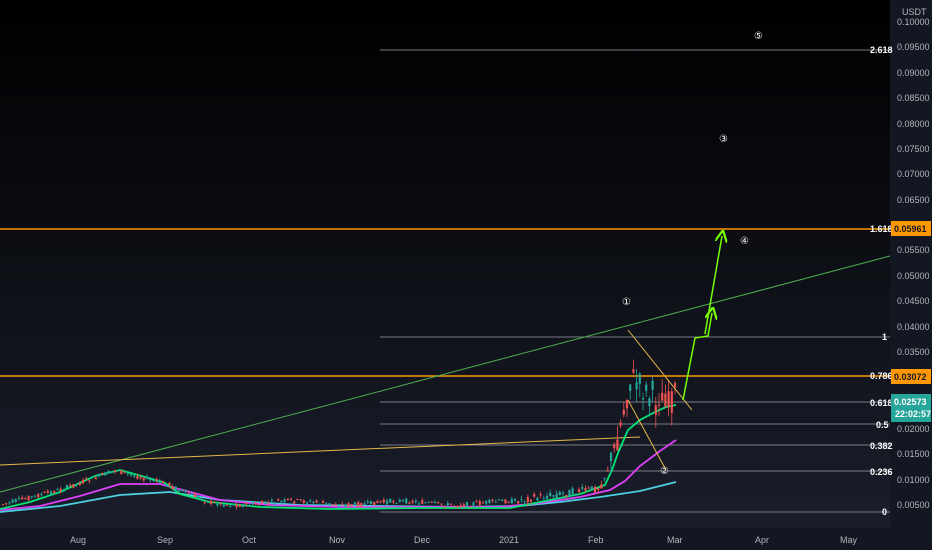 The width and height of the screenshot is (932, 550). What do you see at coordinates (762, 540) in the screenshot?
I see `time-label: Apr` at bounding box center [762, 540].